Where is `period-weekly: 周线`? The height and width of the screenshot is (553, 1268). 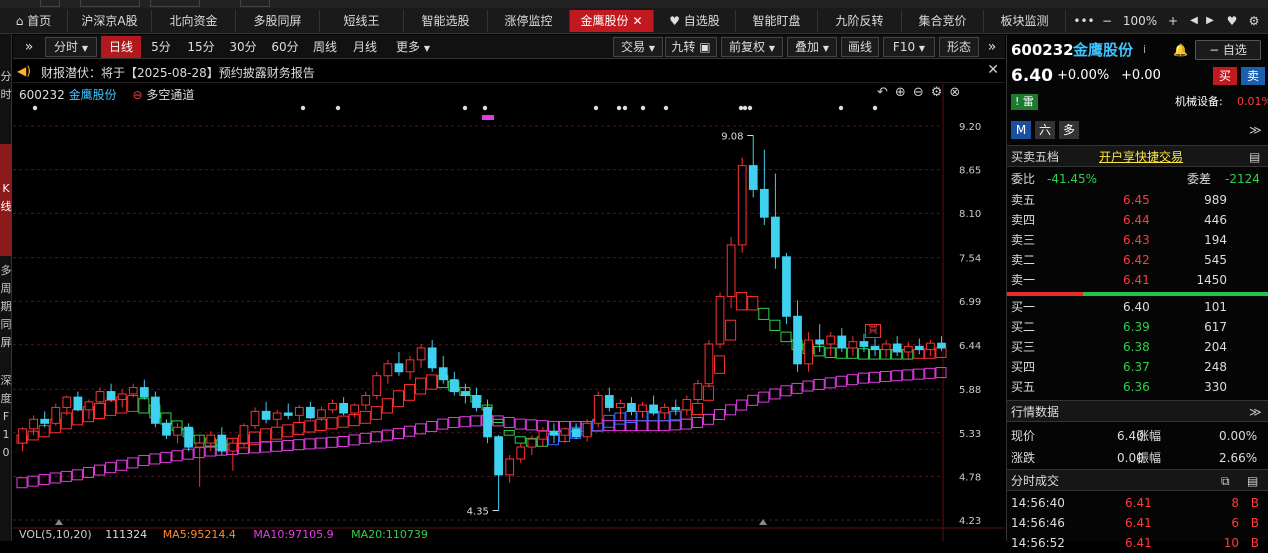
period-weekly: 周线 is located at coordinates (325, 47).